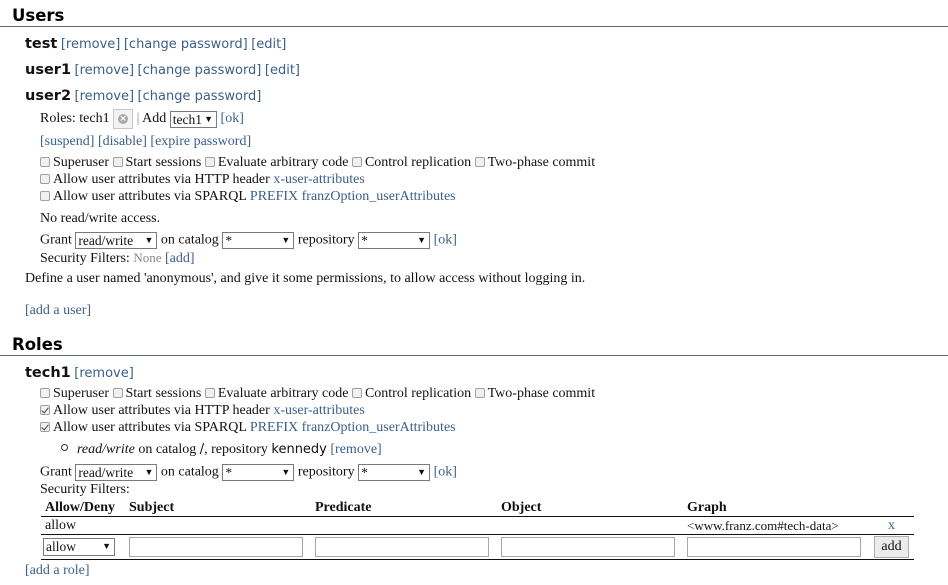 Image resolution: width=948 pixels, height=585 pixels. What do you see at coordinates (48, 373) in the screenshot?
I see `role-name: tech1` at bounding box center [48, 373].